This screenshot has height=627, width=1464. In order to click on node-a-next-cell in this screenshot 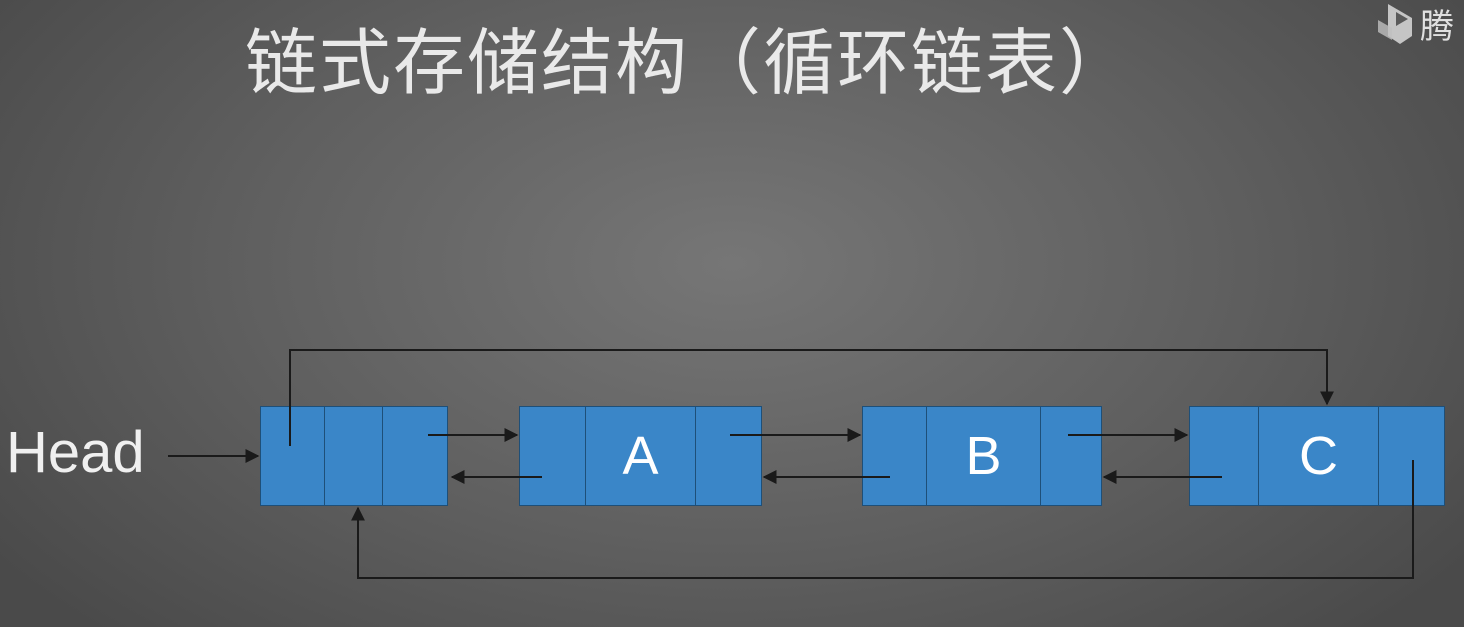, I will do `click(728, 456)`.